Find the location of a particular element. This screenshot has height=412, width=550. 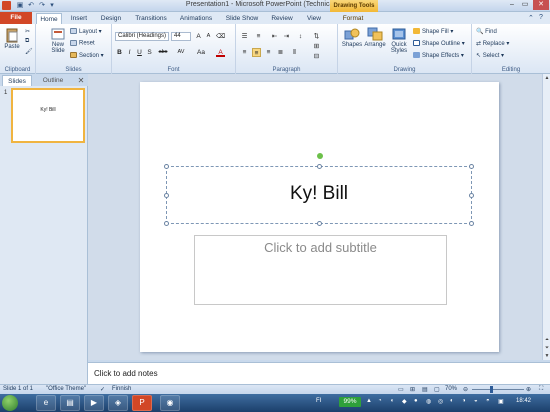

tray-icon: ▲ is located at coordinates (369, 401).